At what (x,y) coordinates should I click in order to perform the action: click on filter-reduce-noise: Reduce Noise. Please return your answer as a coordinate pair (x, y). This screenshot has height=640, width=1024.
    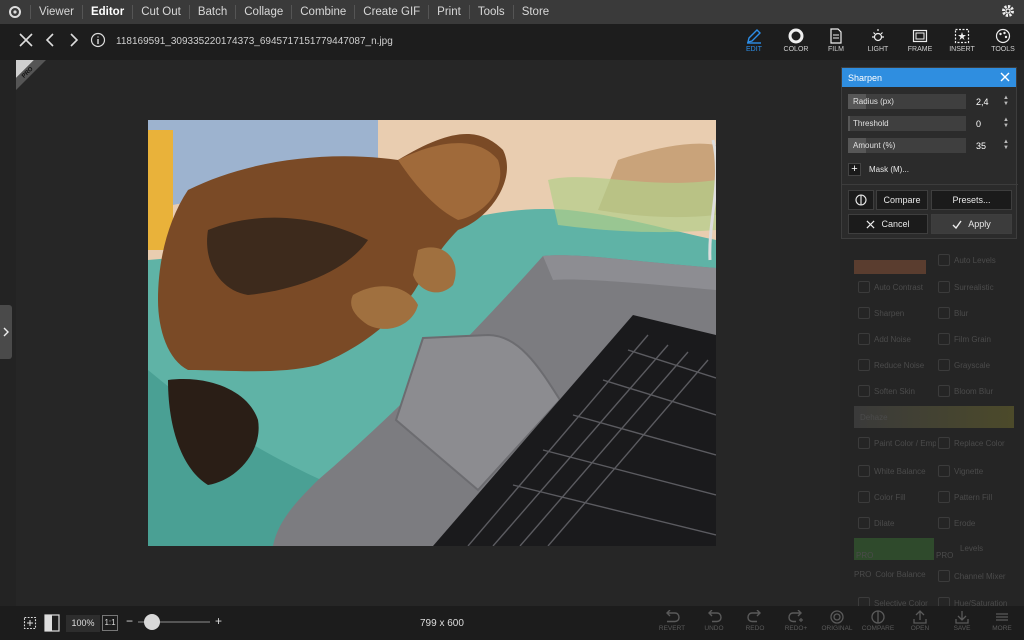
    Looking at the image, I should click on (891, 365).